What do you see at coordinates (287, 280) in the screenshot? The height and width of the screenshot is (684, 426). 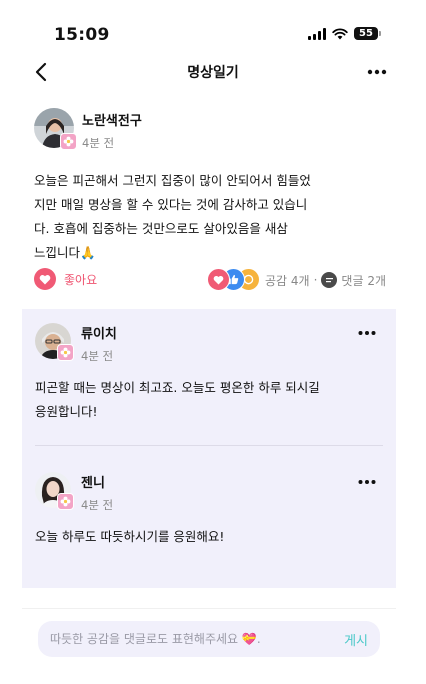 I see `empathy-count: 공감 4개` at bounding box center [287, 280].